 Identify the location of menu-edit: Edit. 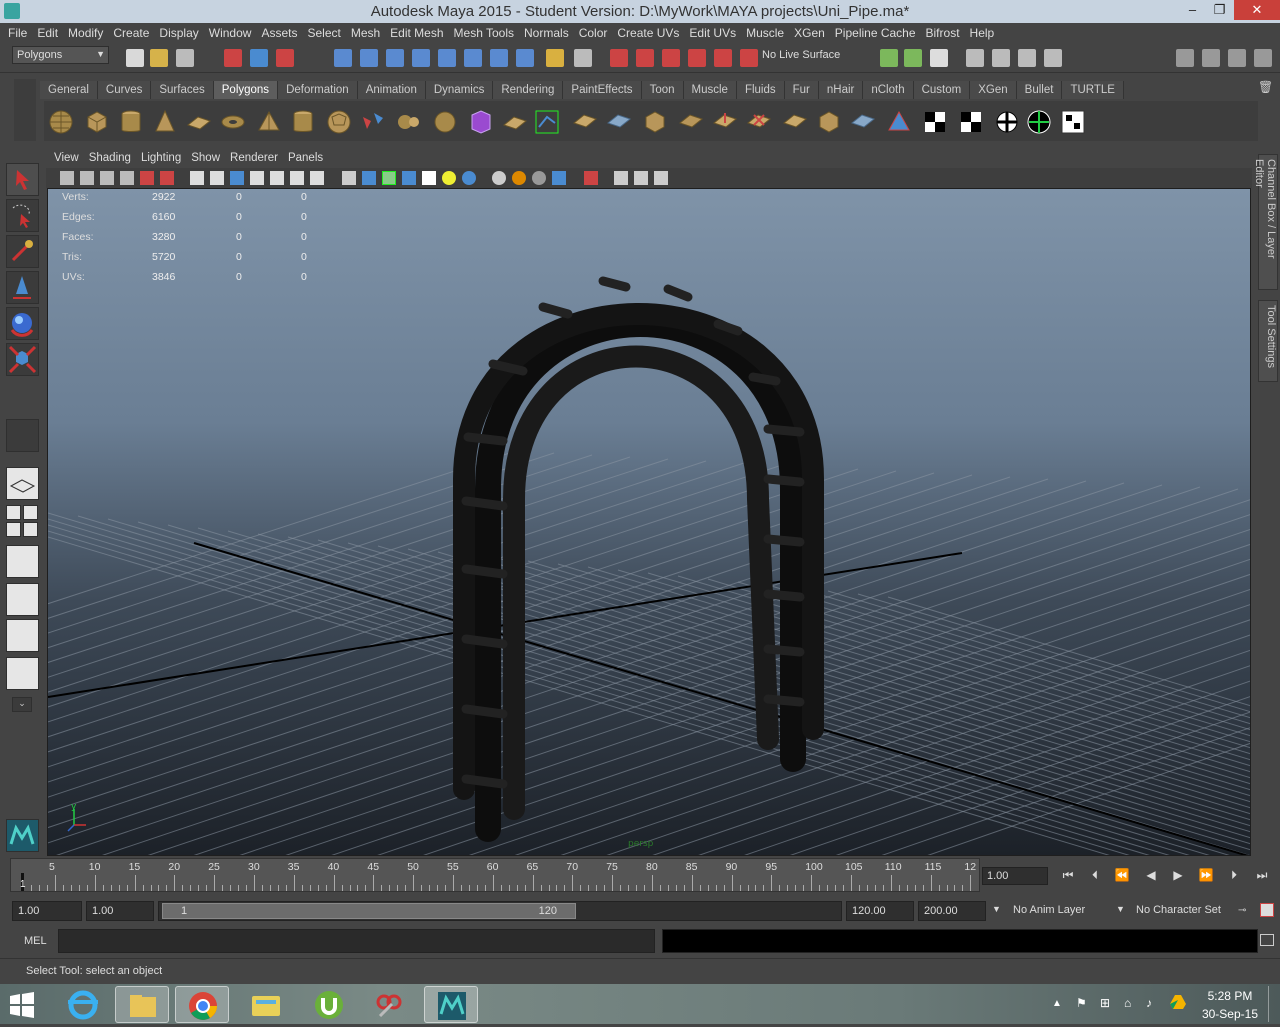
(48, 33).